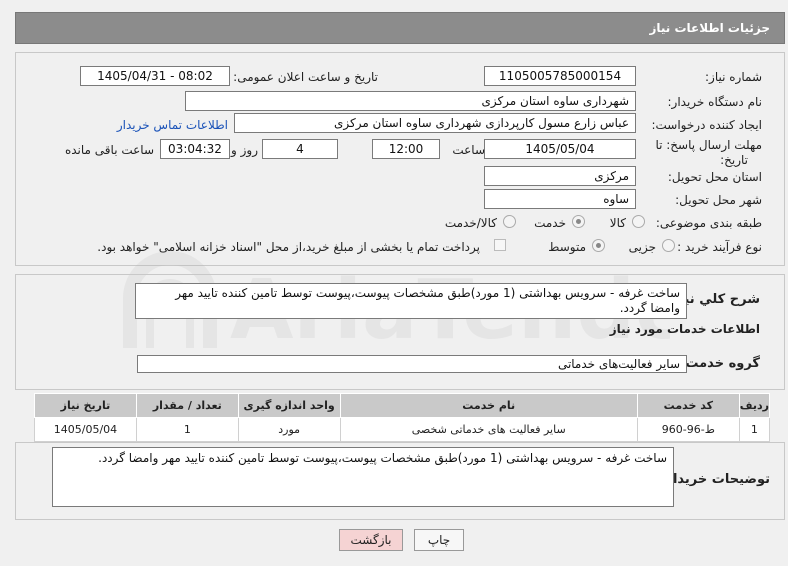 This screenshot has width=788, height=566. Describe the element at coordinates (714, 177) in the screenshot. I see `province-label: استان محل تحویل:` at that location.